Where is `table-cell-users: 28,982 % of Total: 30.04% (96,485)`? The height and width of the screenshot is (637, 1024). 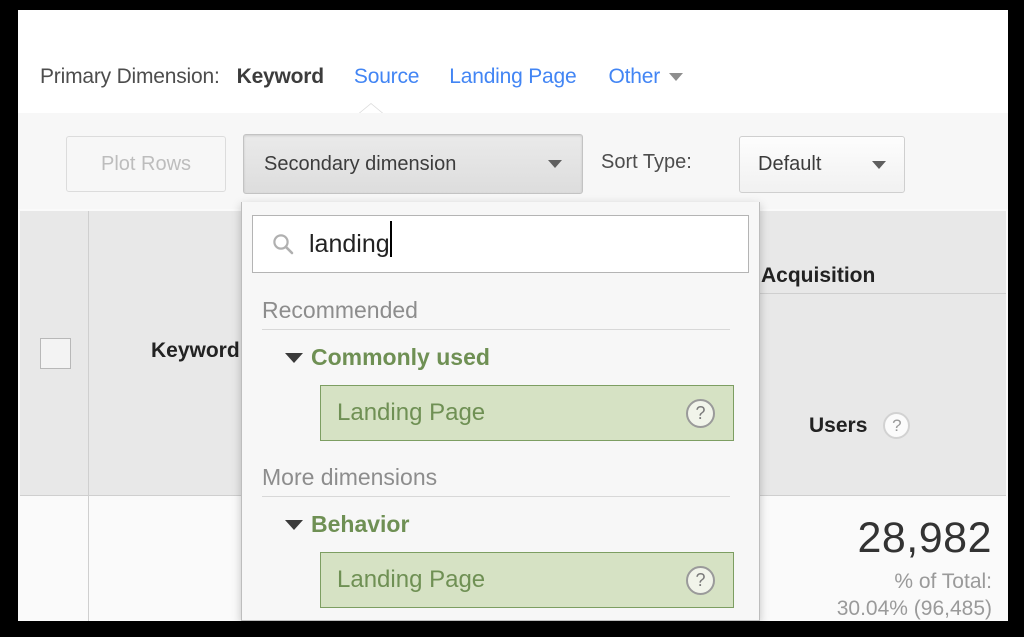 table-cell-users: 28,982 % of Total: 30.04% (96,485) is located at coordinates (877, 558).